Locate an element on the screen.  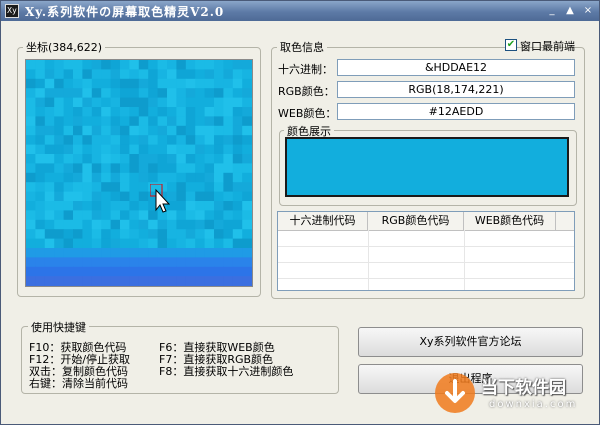
topmost-label: 窗口最前端 is located at coordinates (547, 46).